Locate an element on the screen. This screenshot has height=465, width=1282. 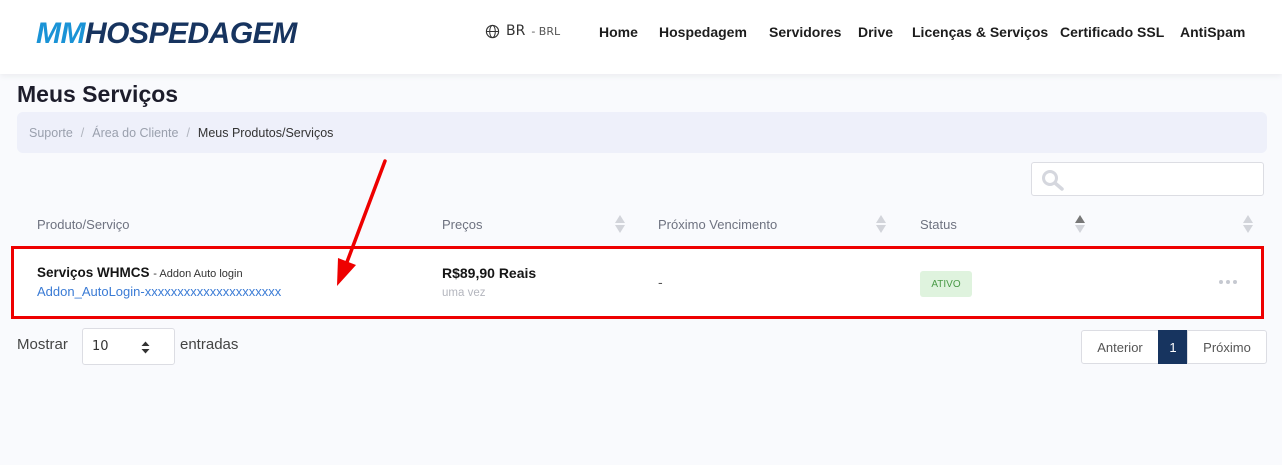
nav-antispam: AntiSpam is located at coordinates (1212, 32).